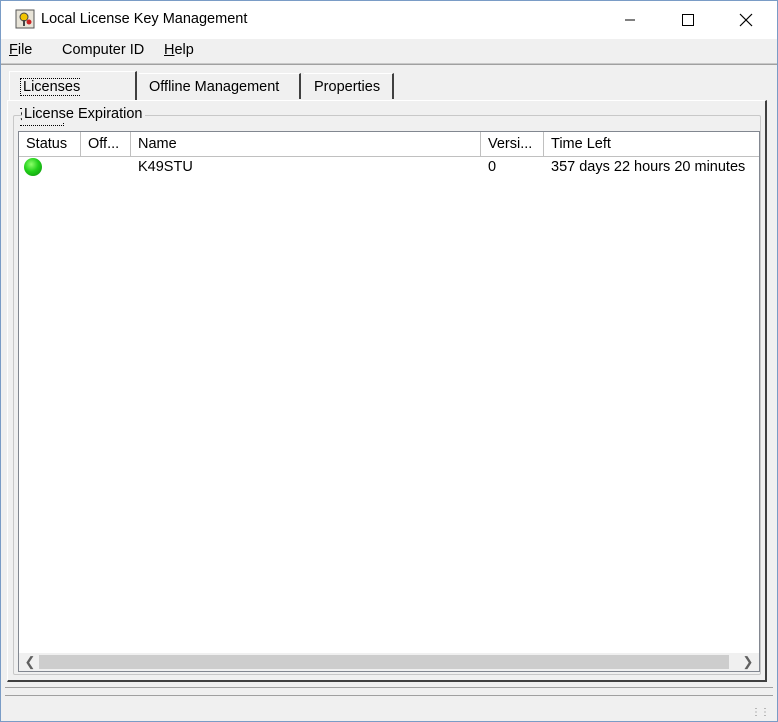 Image resolution: width=778 pixels, height=722 pixels. I want to click on group-label: License Expiration, so click(83, 114).